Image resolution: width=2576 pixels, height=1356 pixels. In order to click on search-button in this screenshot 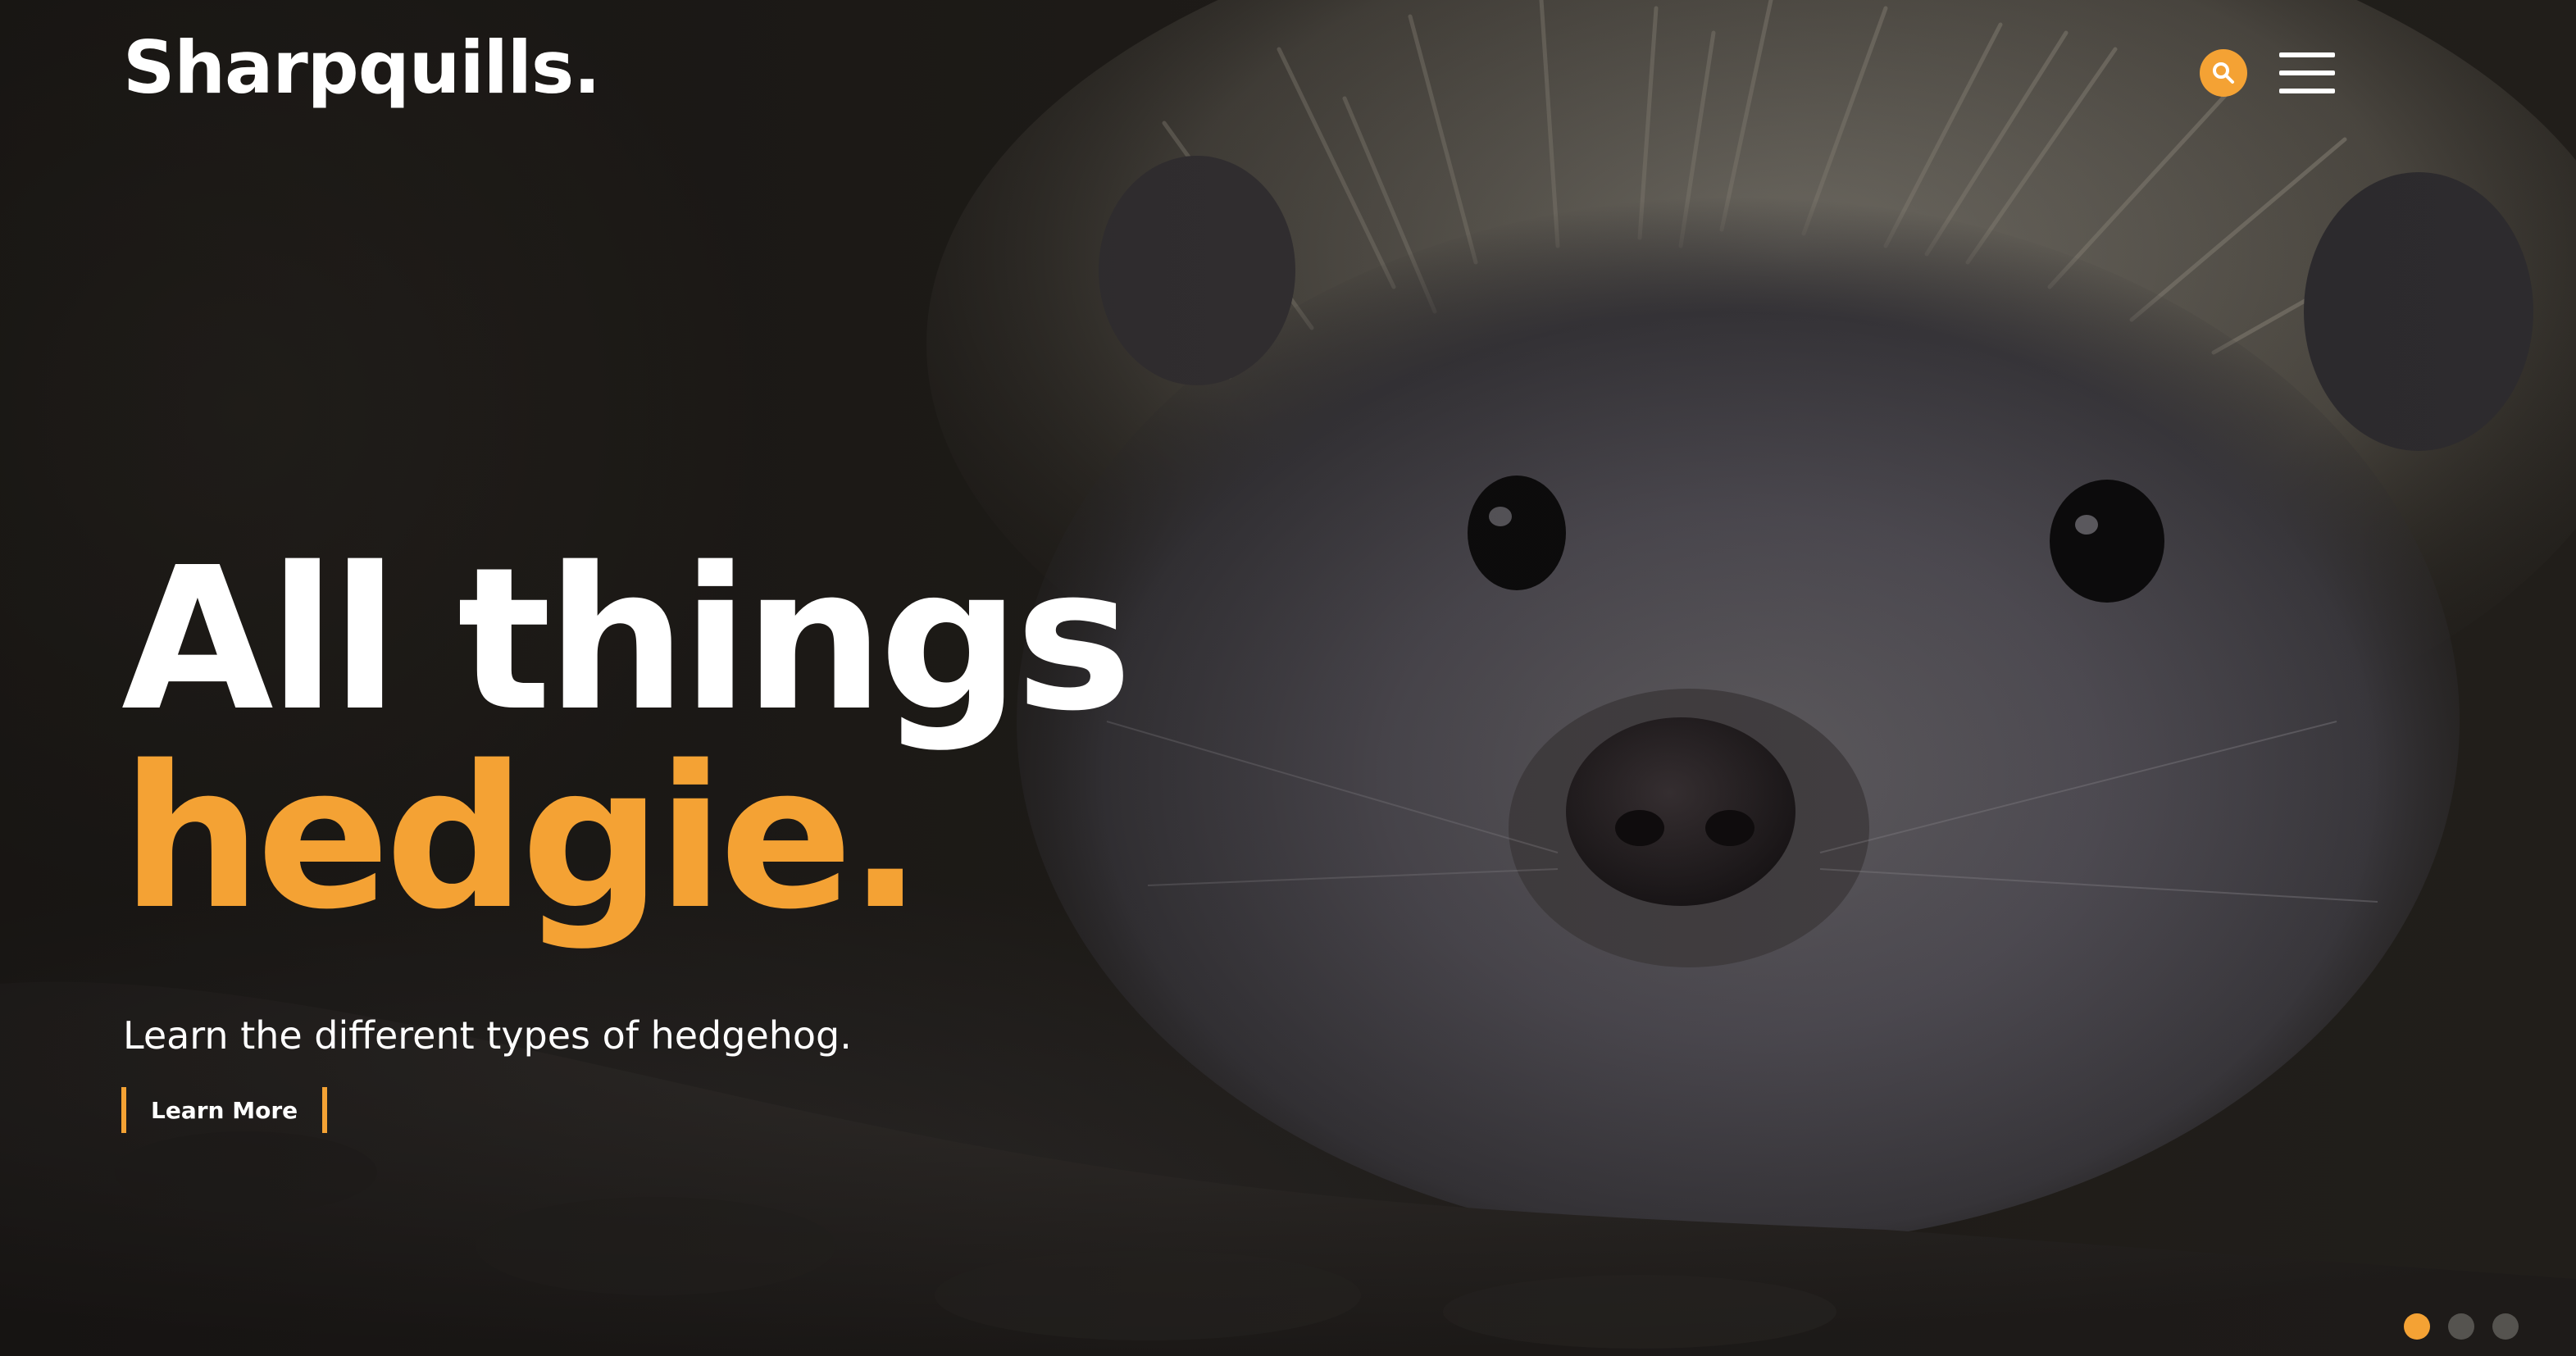, I will do `click(2224, 73)`.